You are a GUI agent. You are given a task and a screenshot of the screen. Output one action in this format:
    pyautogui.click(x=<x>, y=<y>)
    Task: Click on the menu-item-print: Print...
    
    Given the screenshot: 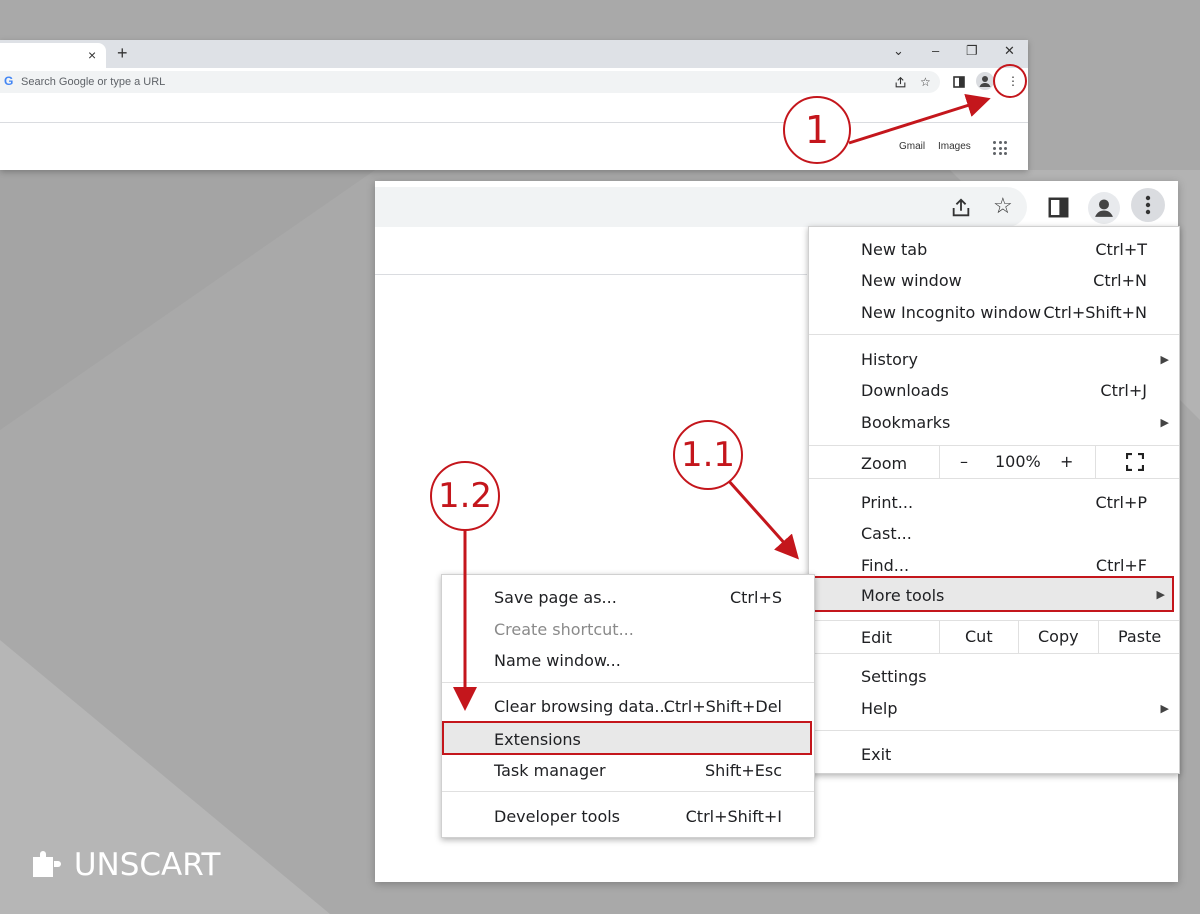 What is the action you would take?
    pyautogui.click(x=887, y=502)
    